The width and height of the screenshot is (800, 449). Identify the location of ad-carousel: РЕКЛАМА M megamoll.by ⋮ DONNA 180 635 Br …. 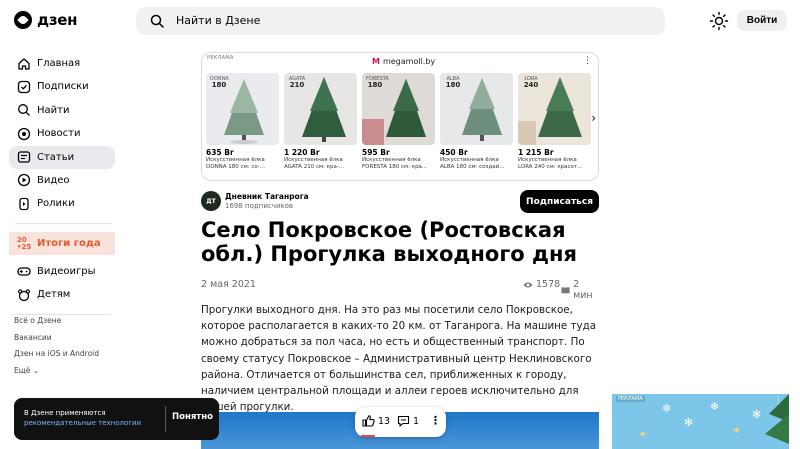
(400, 116).